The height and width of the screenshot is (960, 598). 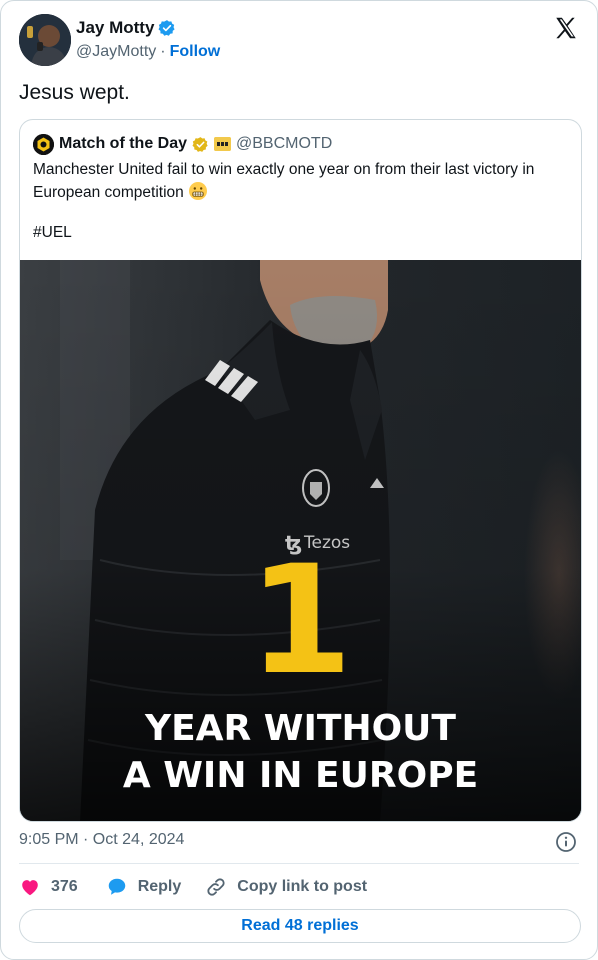 What do you see at coordinates (198, 191) in the screenshot?
I see `grimacing-face-icon` at bounding box center [198, 191].